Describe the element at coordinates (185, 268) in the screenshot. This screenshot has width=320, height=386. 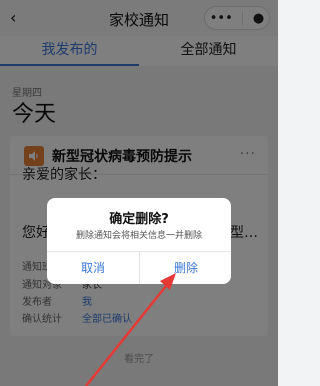
I see `delete-button: 删除` at that location.